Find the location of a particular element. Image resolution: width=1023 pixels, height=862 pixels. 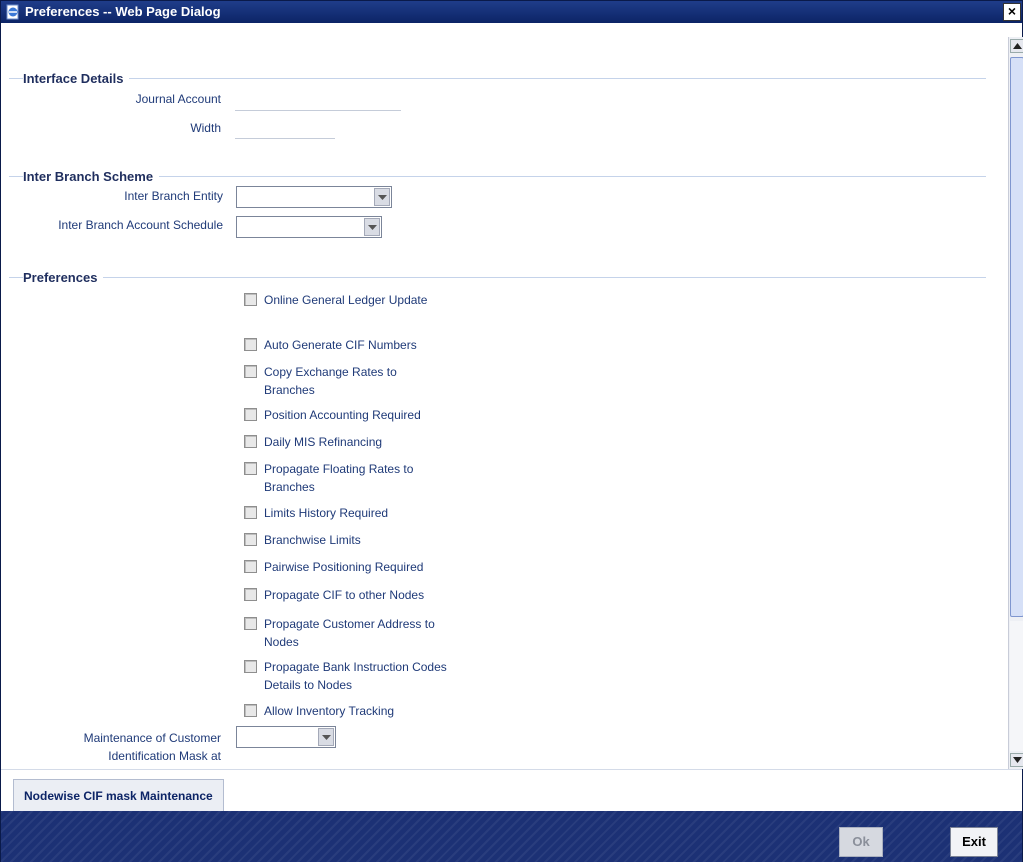

window-title: Preferences -- Web Page Dialog is located at coordinates (123, 11).